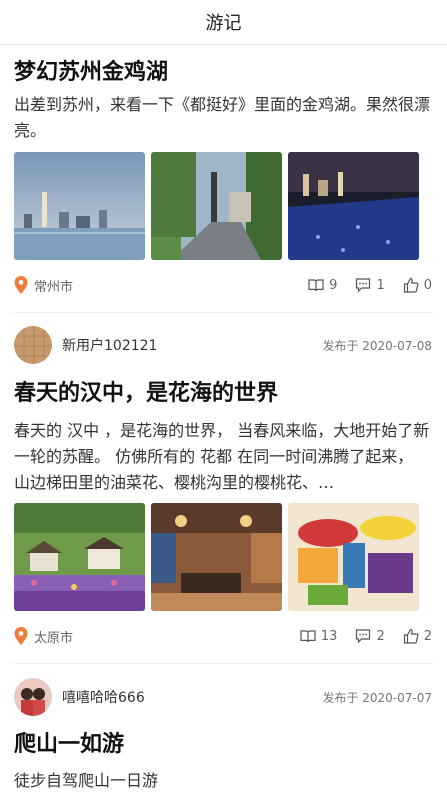 The height and width of the screenshot is (797, 447). I want to click on publish-date: 发布于 2020-07-08, so click(377, 345).